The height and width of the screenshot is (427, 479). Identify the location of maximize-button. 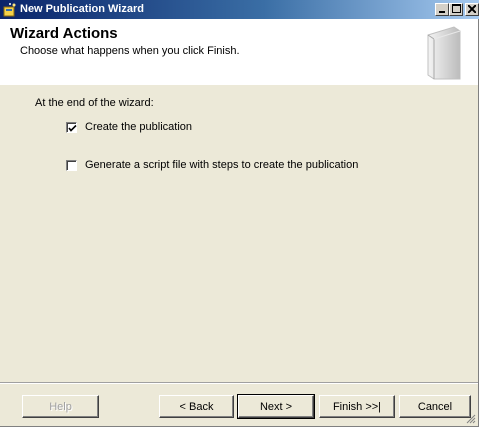
(456, 9).